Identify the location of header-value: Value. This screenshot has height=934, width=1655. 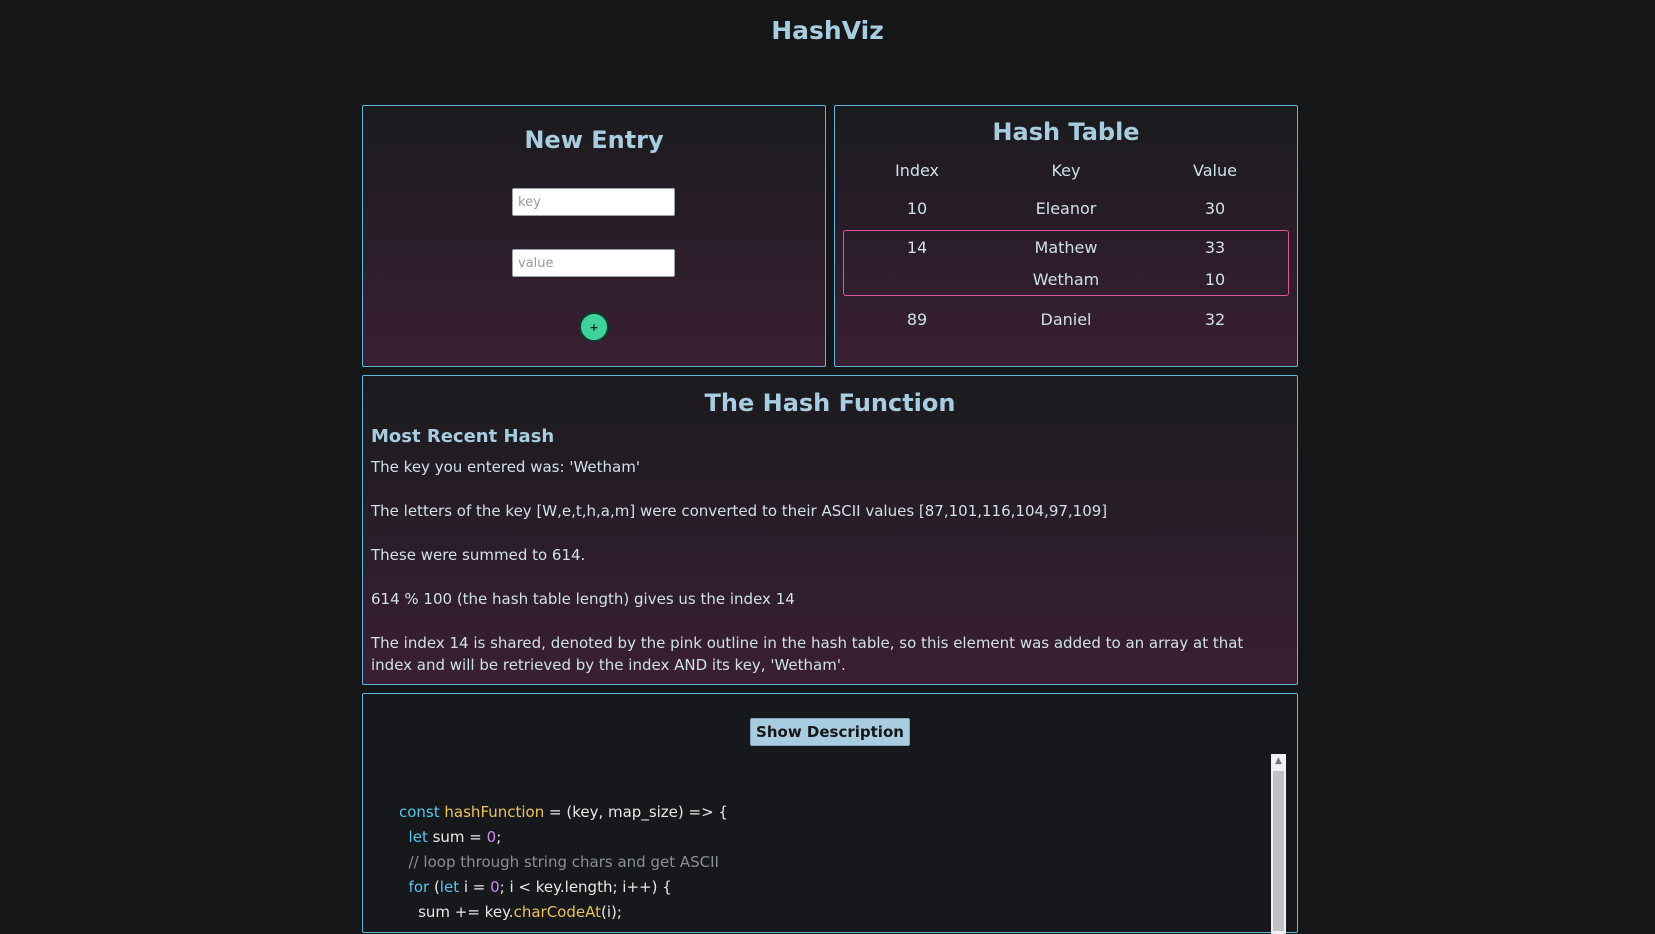
(1215, 170).